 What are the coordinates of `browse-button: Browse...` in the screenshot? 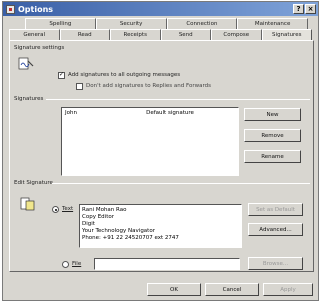 It's located at (275, 263).